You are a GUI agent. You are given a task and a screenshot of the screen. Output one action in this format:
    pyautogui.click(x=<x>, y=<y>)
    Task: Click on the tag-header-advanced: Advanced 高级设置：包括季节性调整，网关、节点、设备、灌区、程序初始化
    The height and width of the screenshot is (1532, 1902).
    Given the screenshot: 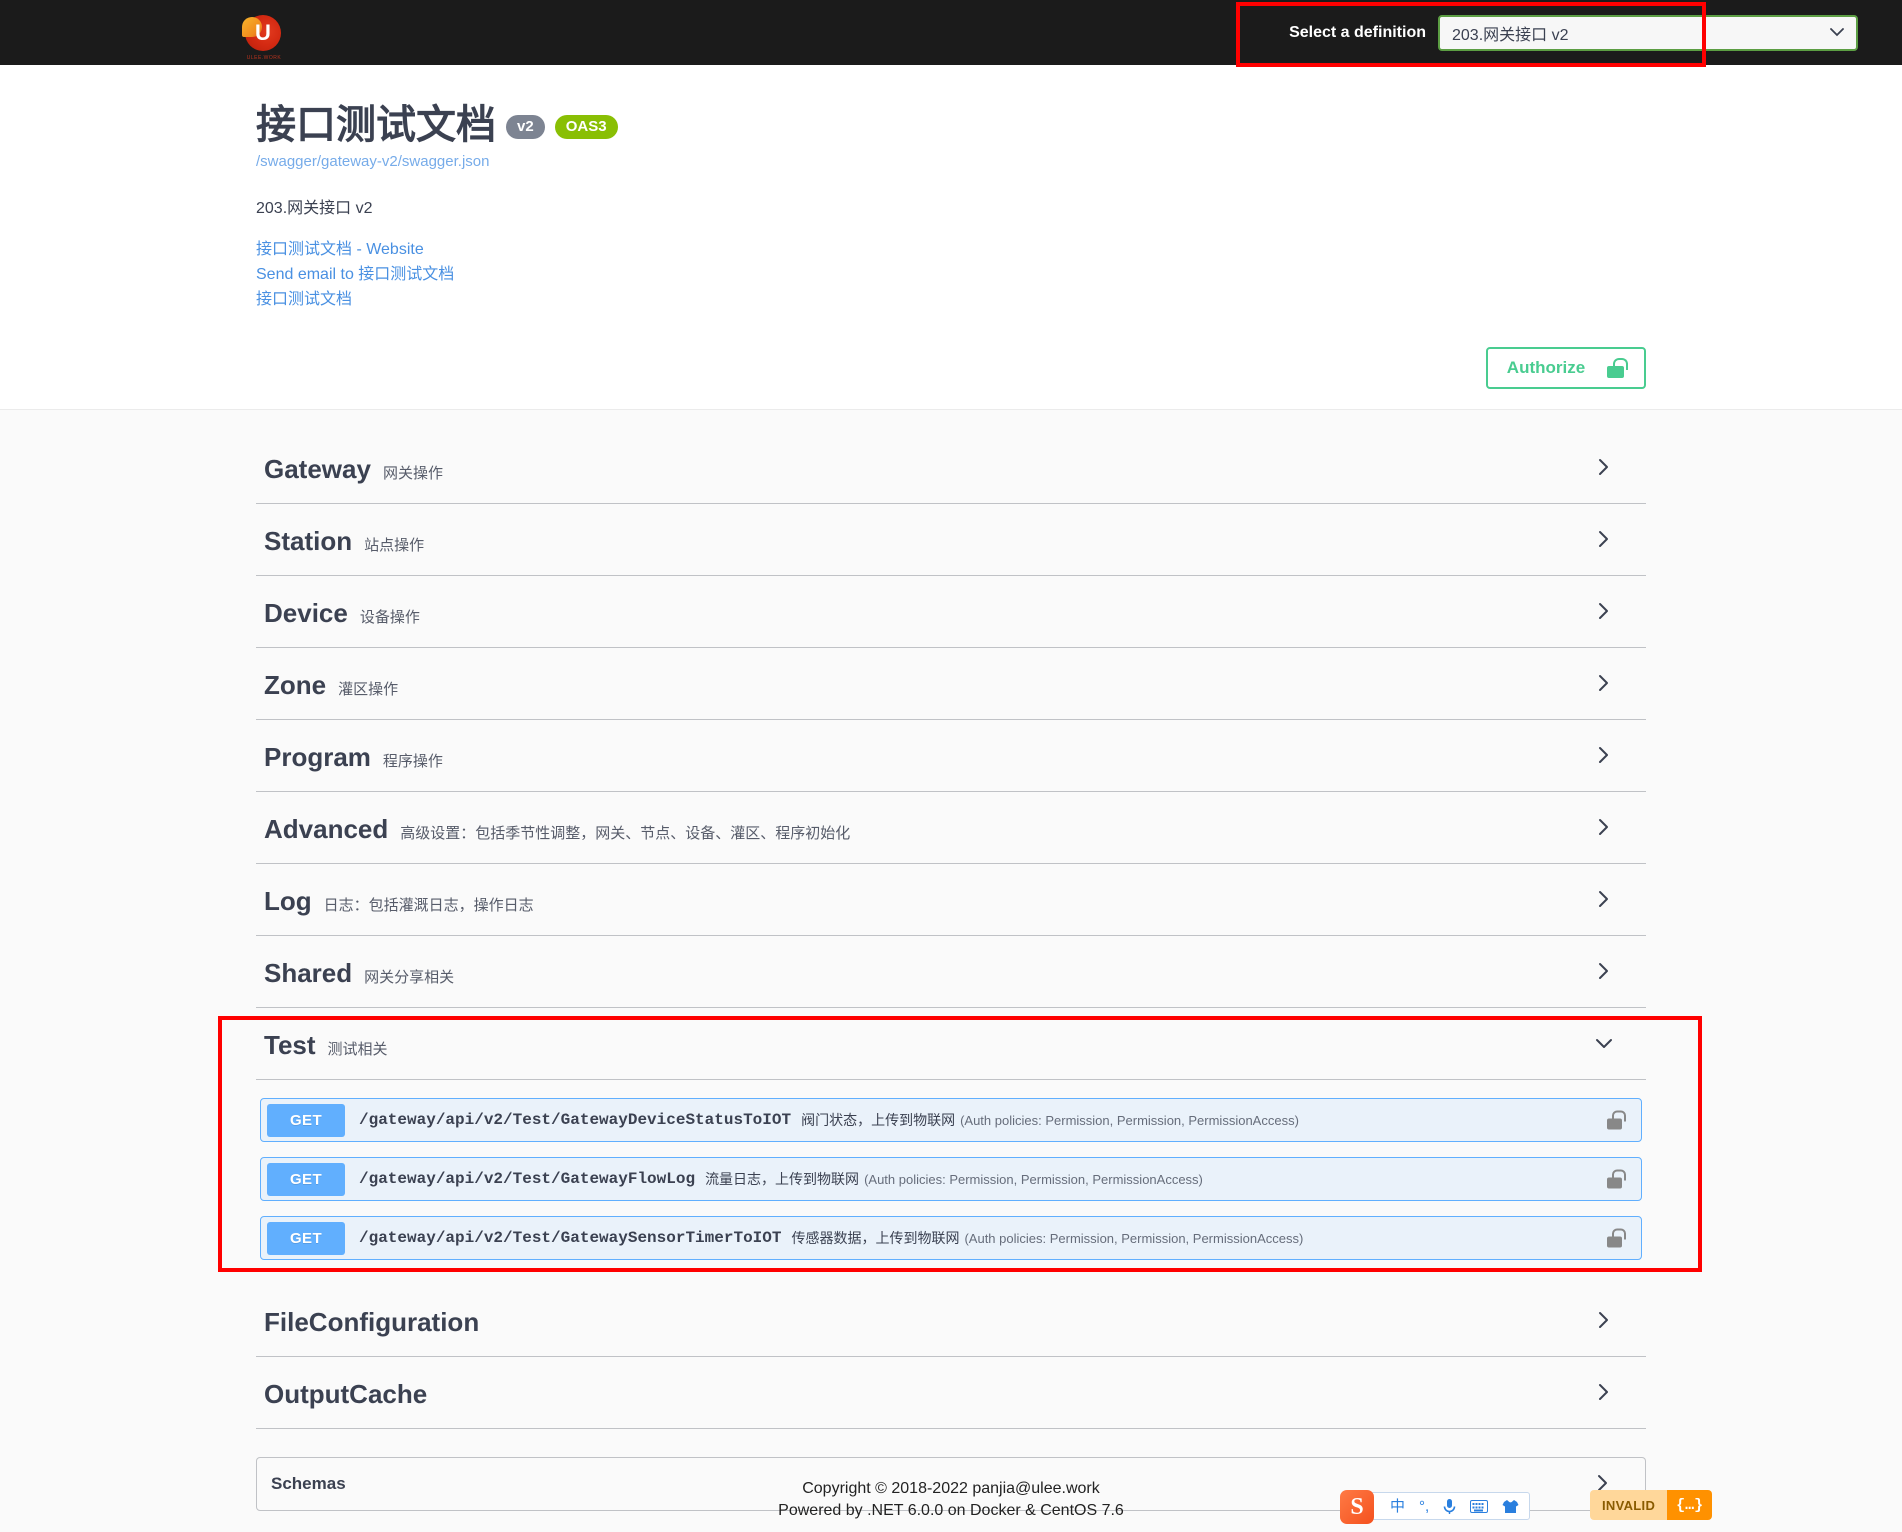 What is the action you would take?
    pyautogui.click(x=951, y=828)
    